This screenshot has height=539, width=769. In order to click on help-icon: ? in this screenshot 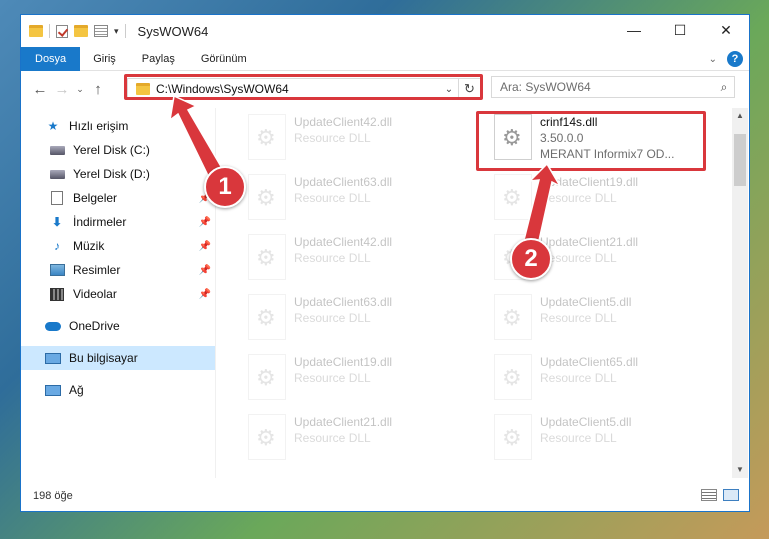, I will do `click(735, 59)`.